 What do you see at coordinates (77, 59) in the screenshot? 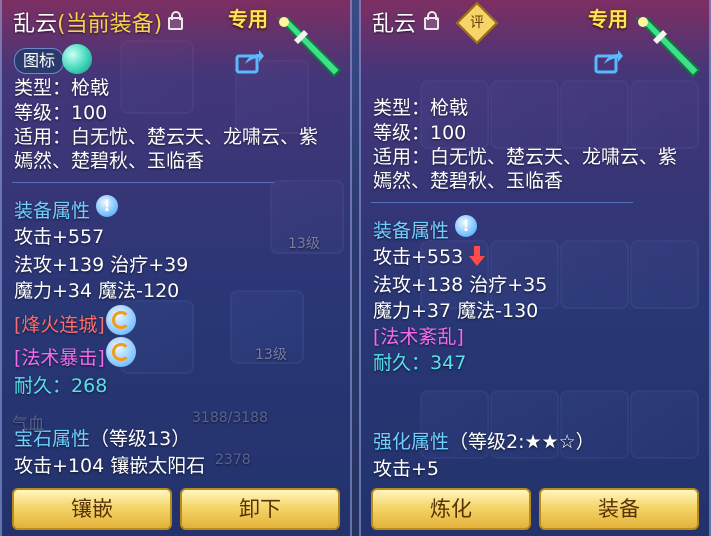
I see `gem-orb-icon` at bounding box center [77, 59].